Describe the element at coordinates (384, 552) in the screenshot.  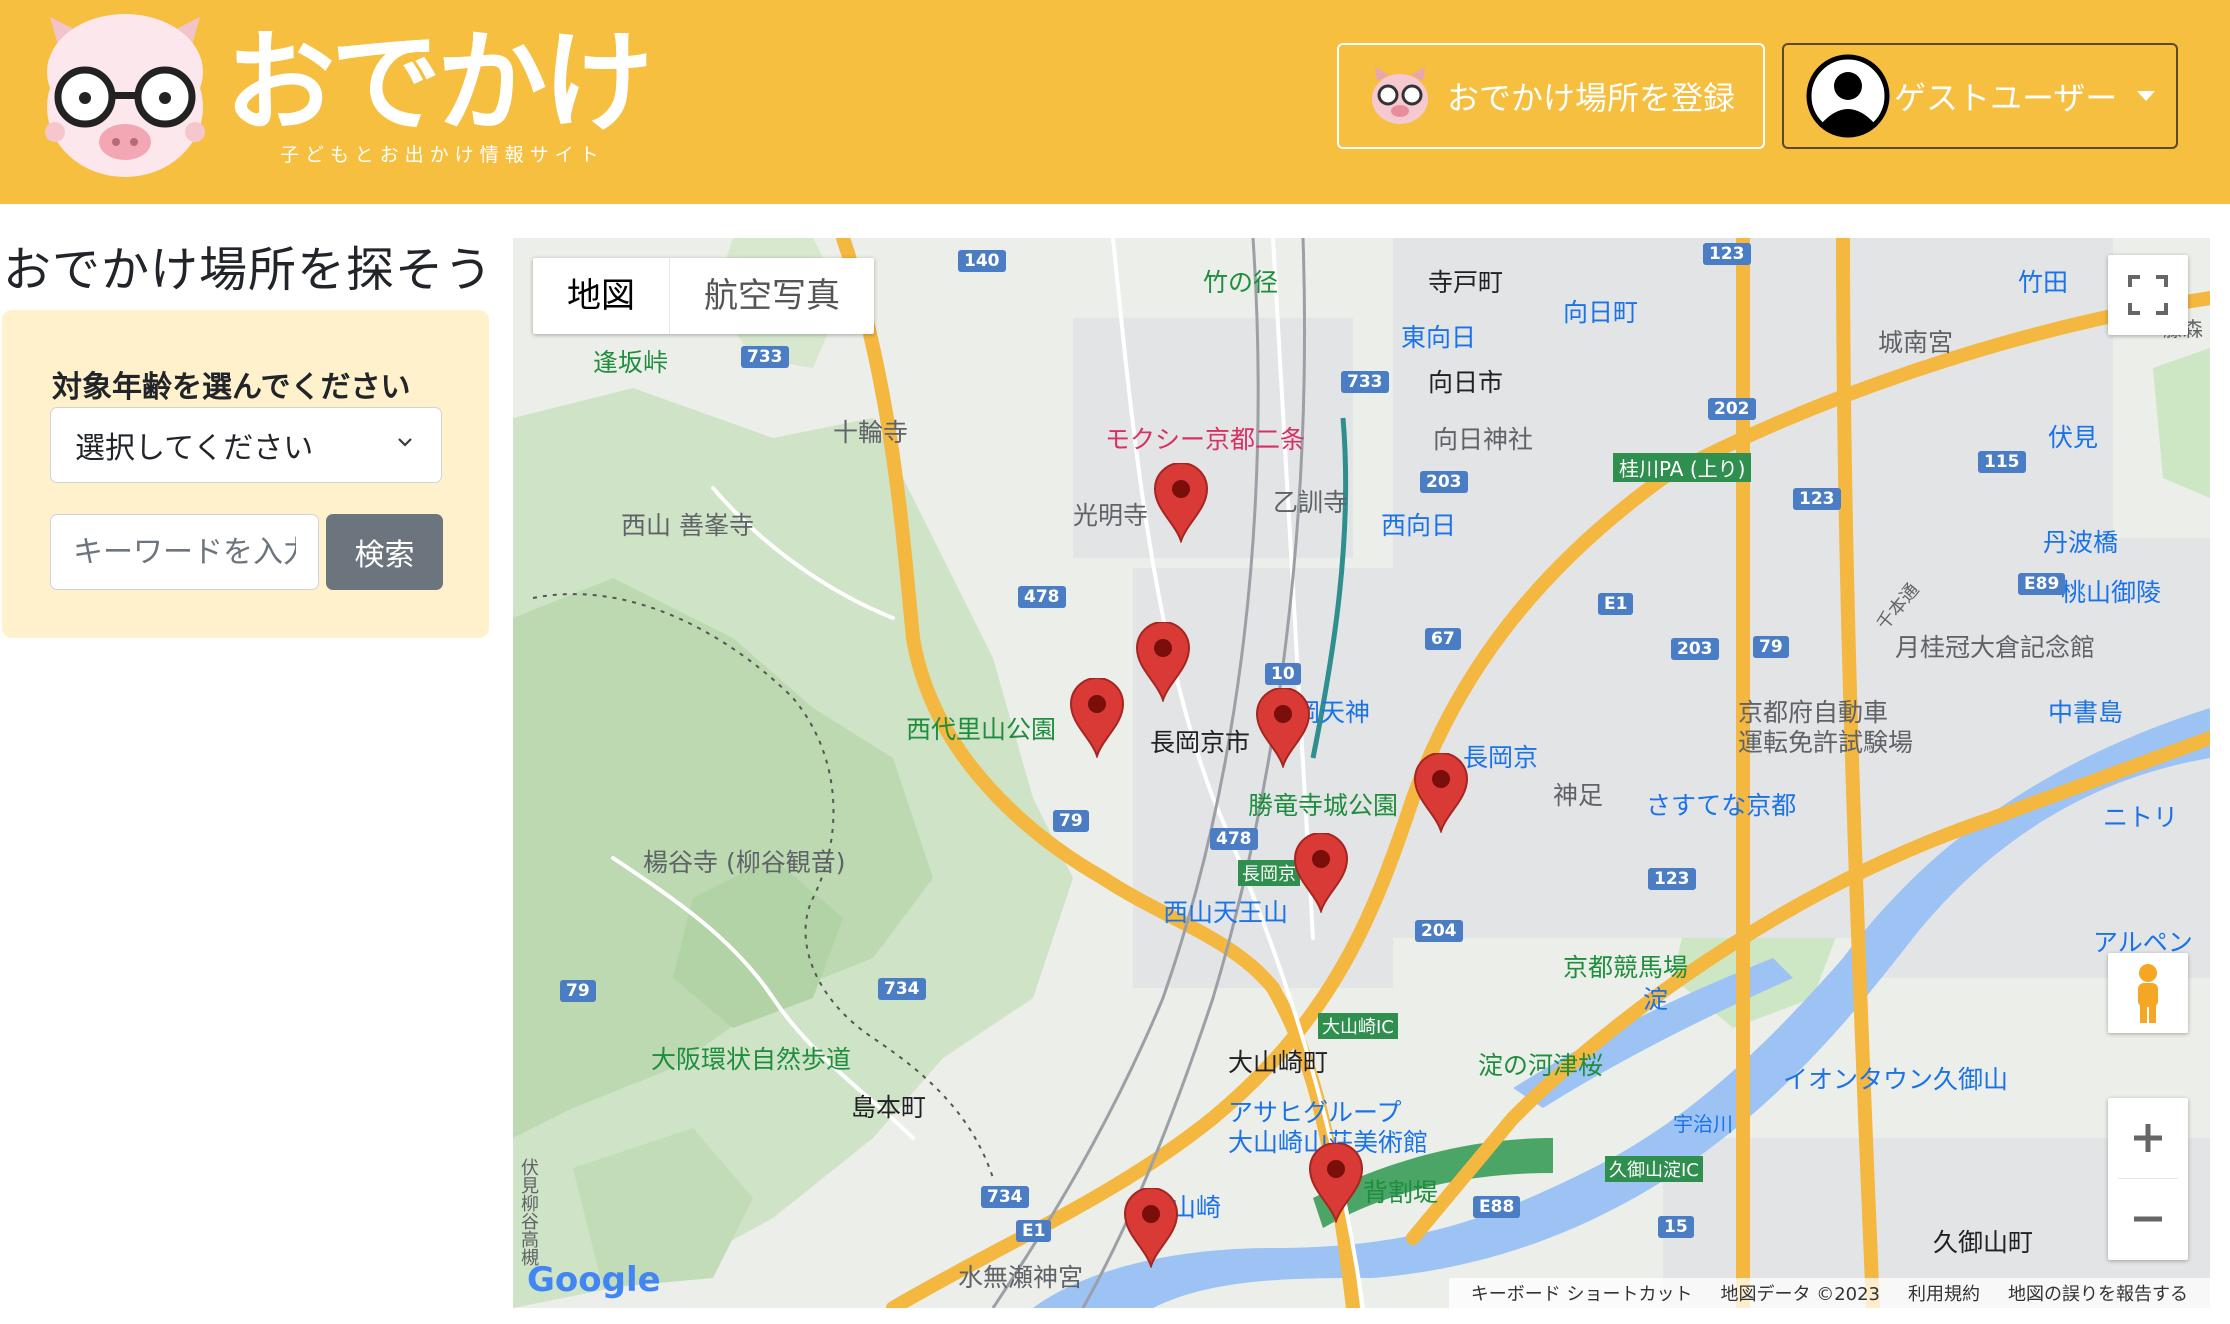
I see `search-button: 検索` at that location.